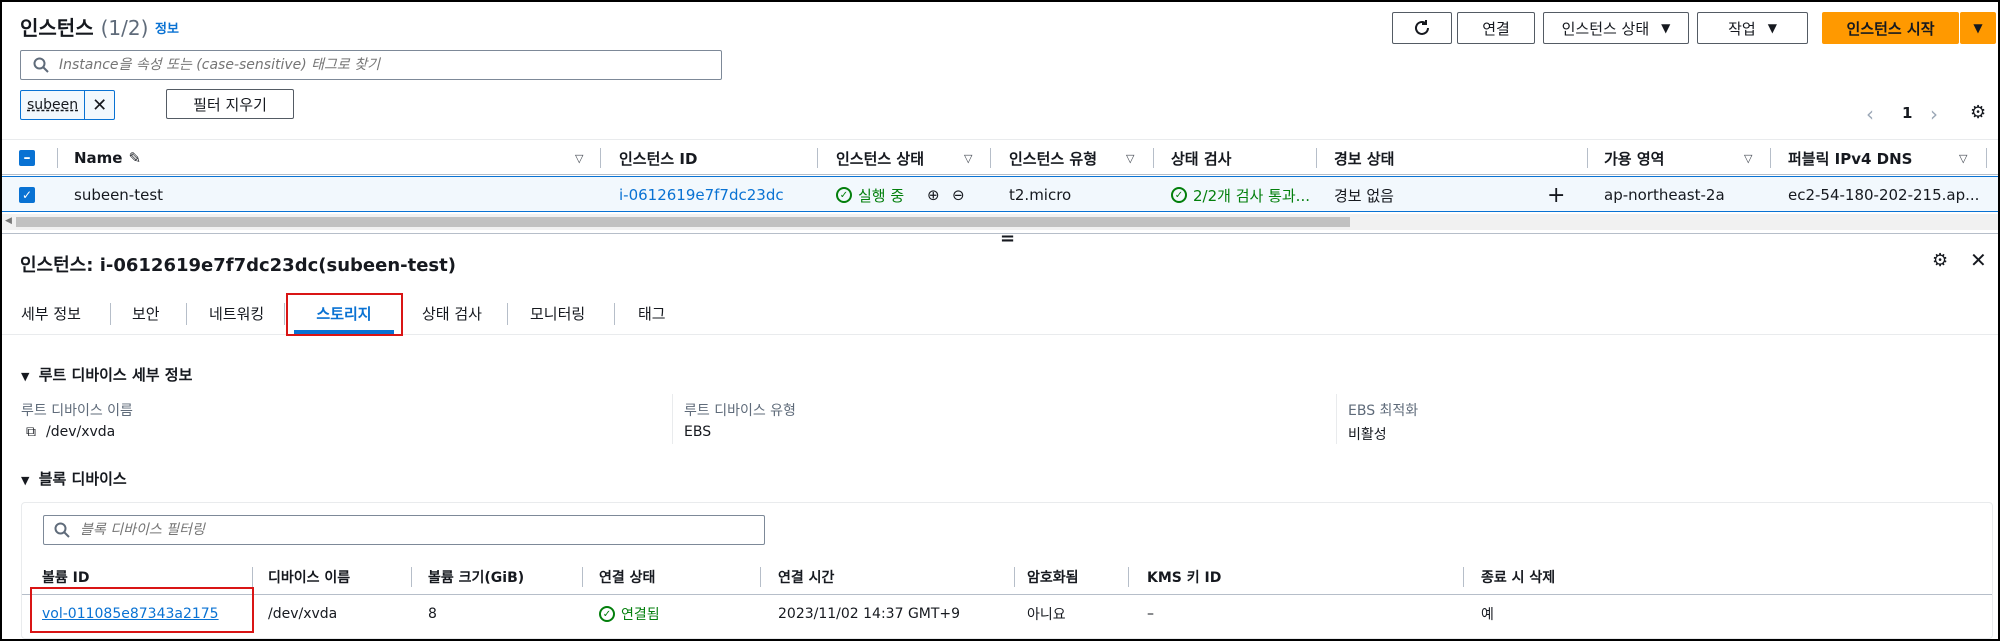  What do you see at coordinates (627, 577) in the screenshot?
I see `col-attach-state: 연결 상태` at bounding box center [627, 577].